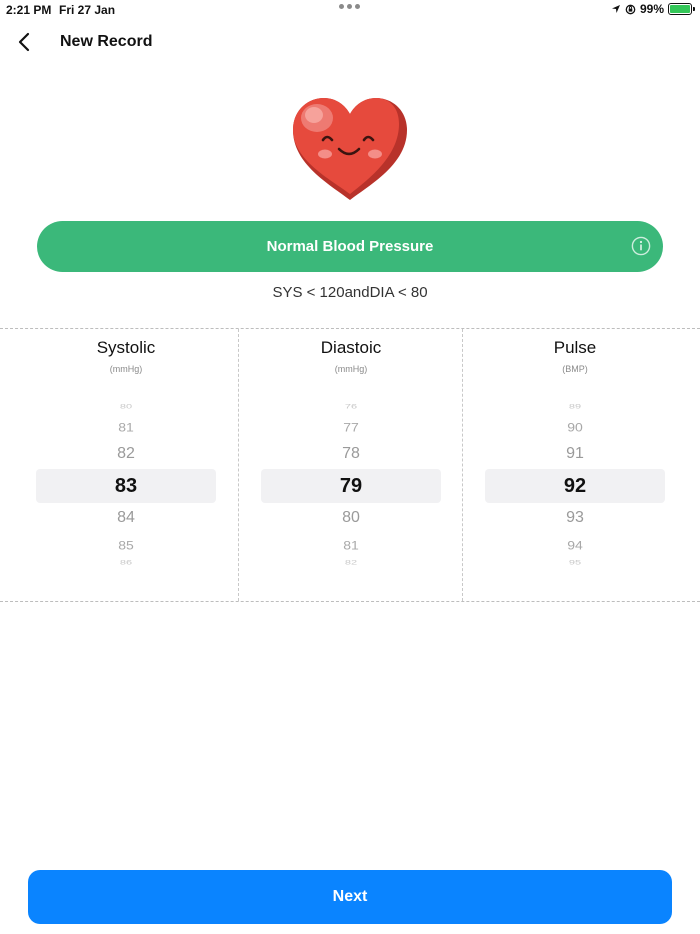 The image size is (700, 934). What do you see at coordinates (87, 10) in the screenshot?
I see `status-date: Fri 27 Jan` at bounding box center [87, 10].